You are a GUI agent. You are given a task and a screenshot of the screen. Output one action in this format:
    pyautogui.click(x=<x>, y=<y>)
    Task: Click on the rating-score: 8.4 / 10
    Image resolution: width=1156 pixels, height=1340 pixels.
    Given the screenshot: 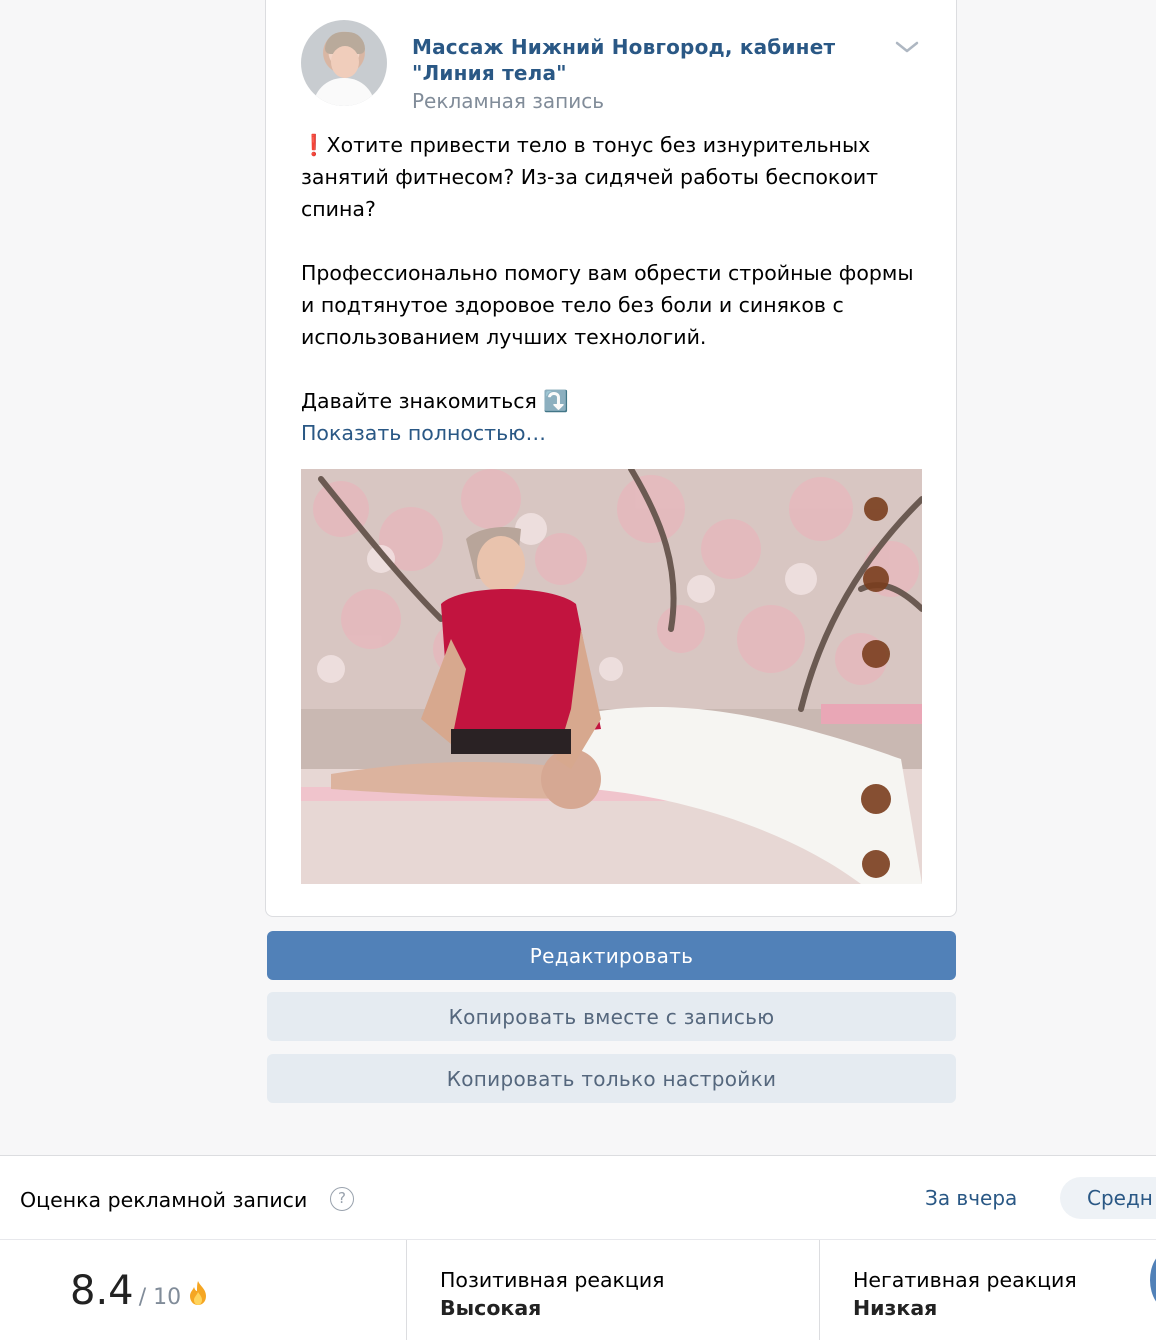 What is the action you would take?
    pyautogui.click(x=140, y=1291)
    